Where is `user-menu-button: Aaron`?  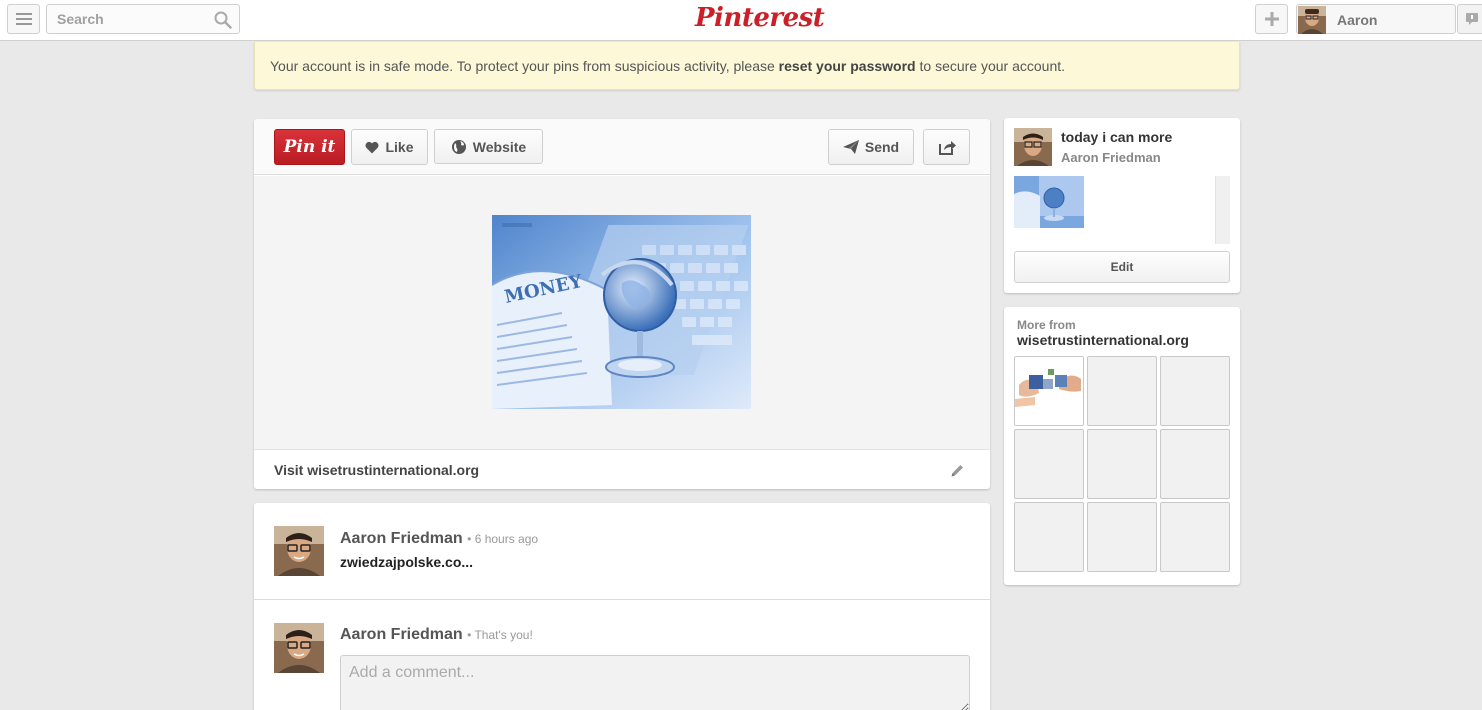
user-menu-button: Aaron is located at coordinates (1376, 19).